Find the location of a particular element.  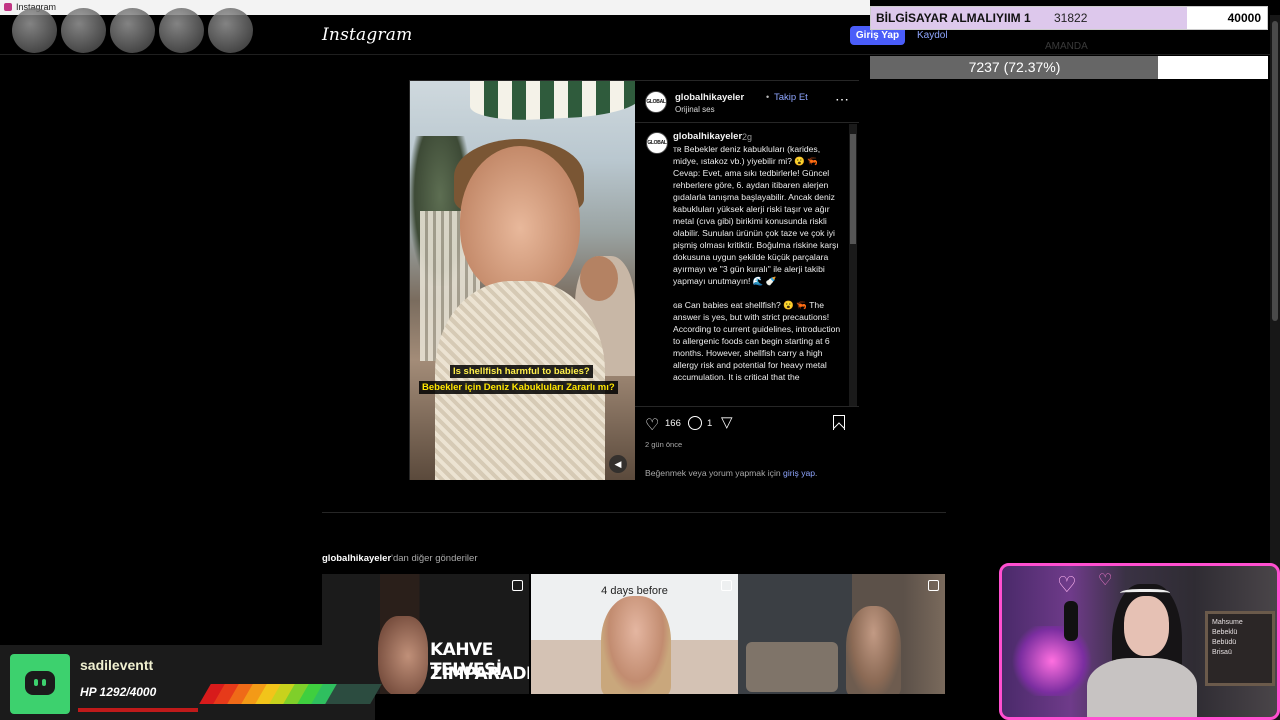

more-posts-heading: globalhikayeler'dan diğer gönderiler is located at coordinates (400, 558).